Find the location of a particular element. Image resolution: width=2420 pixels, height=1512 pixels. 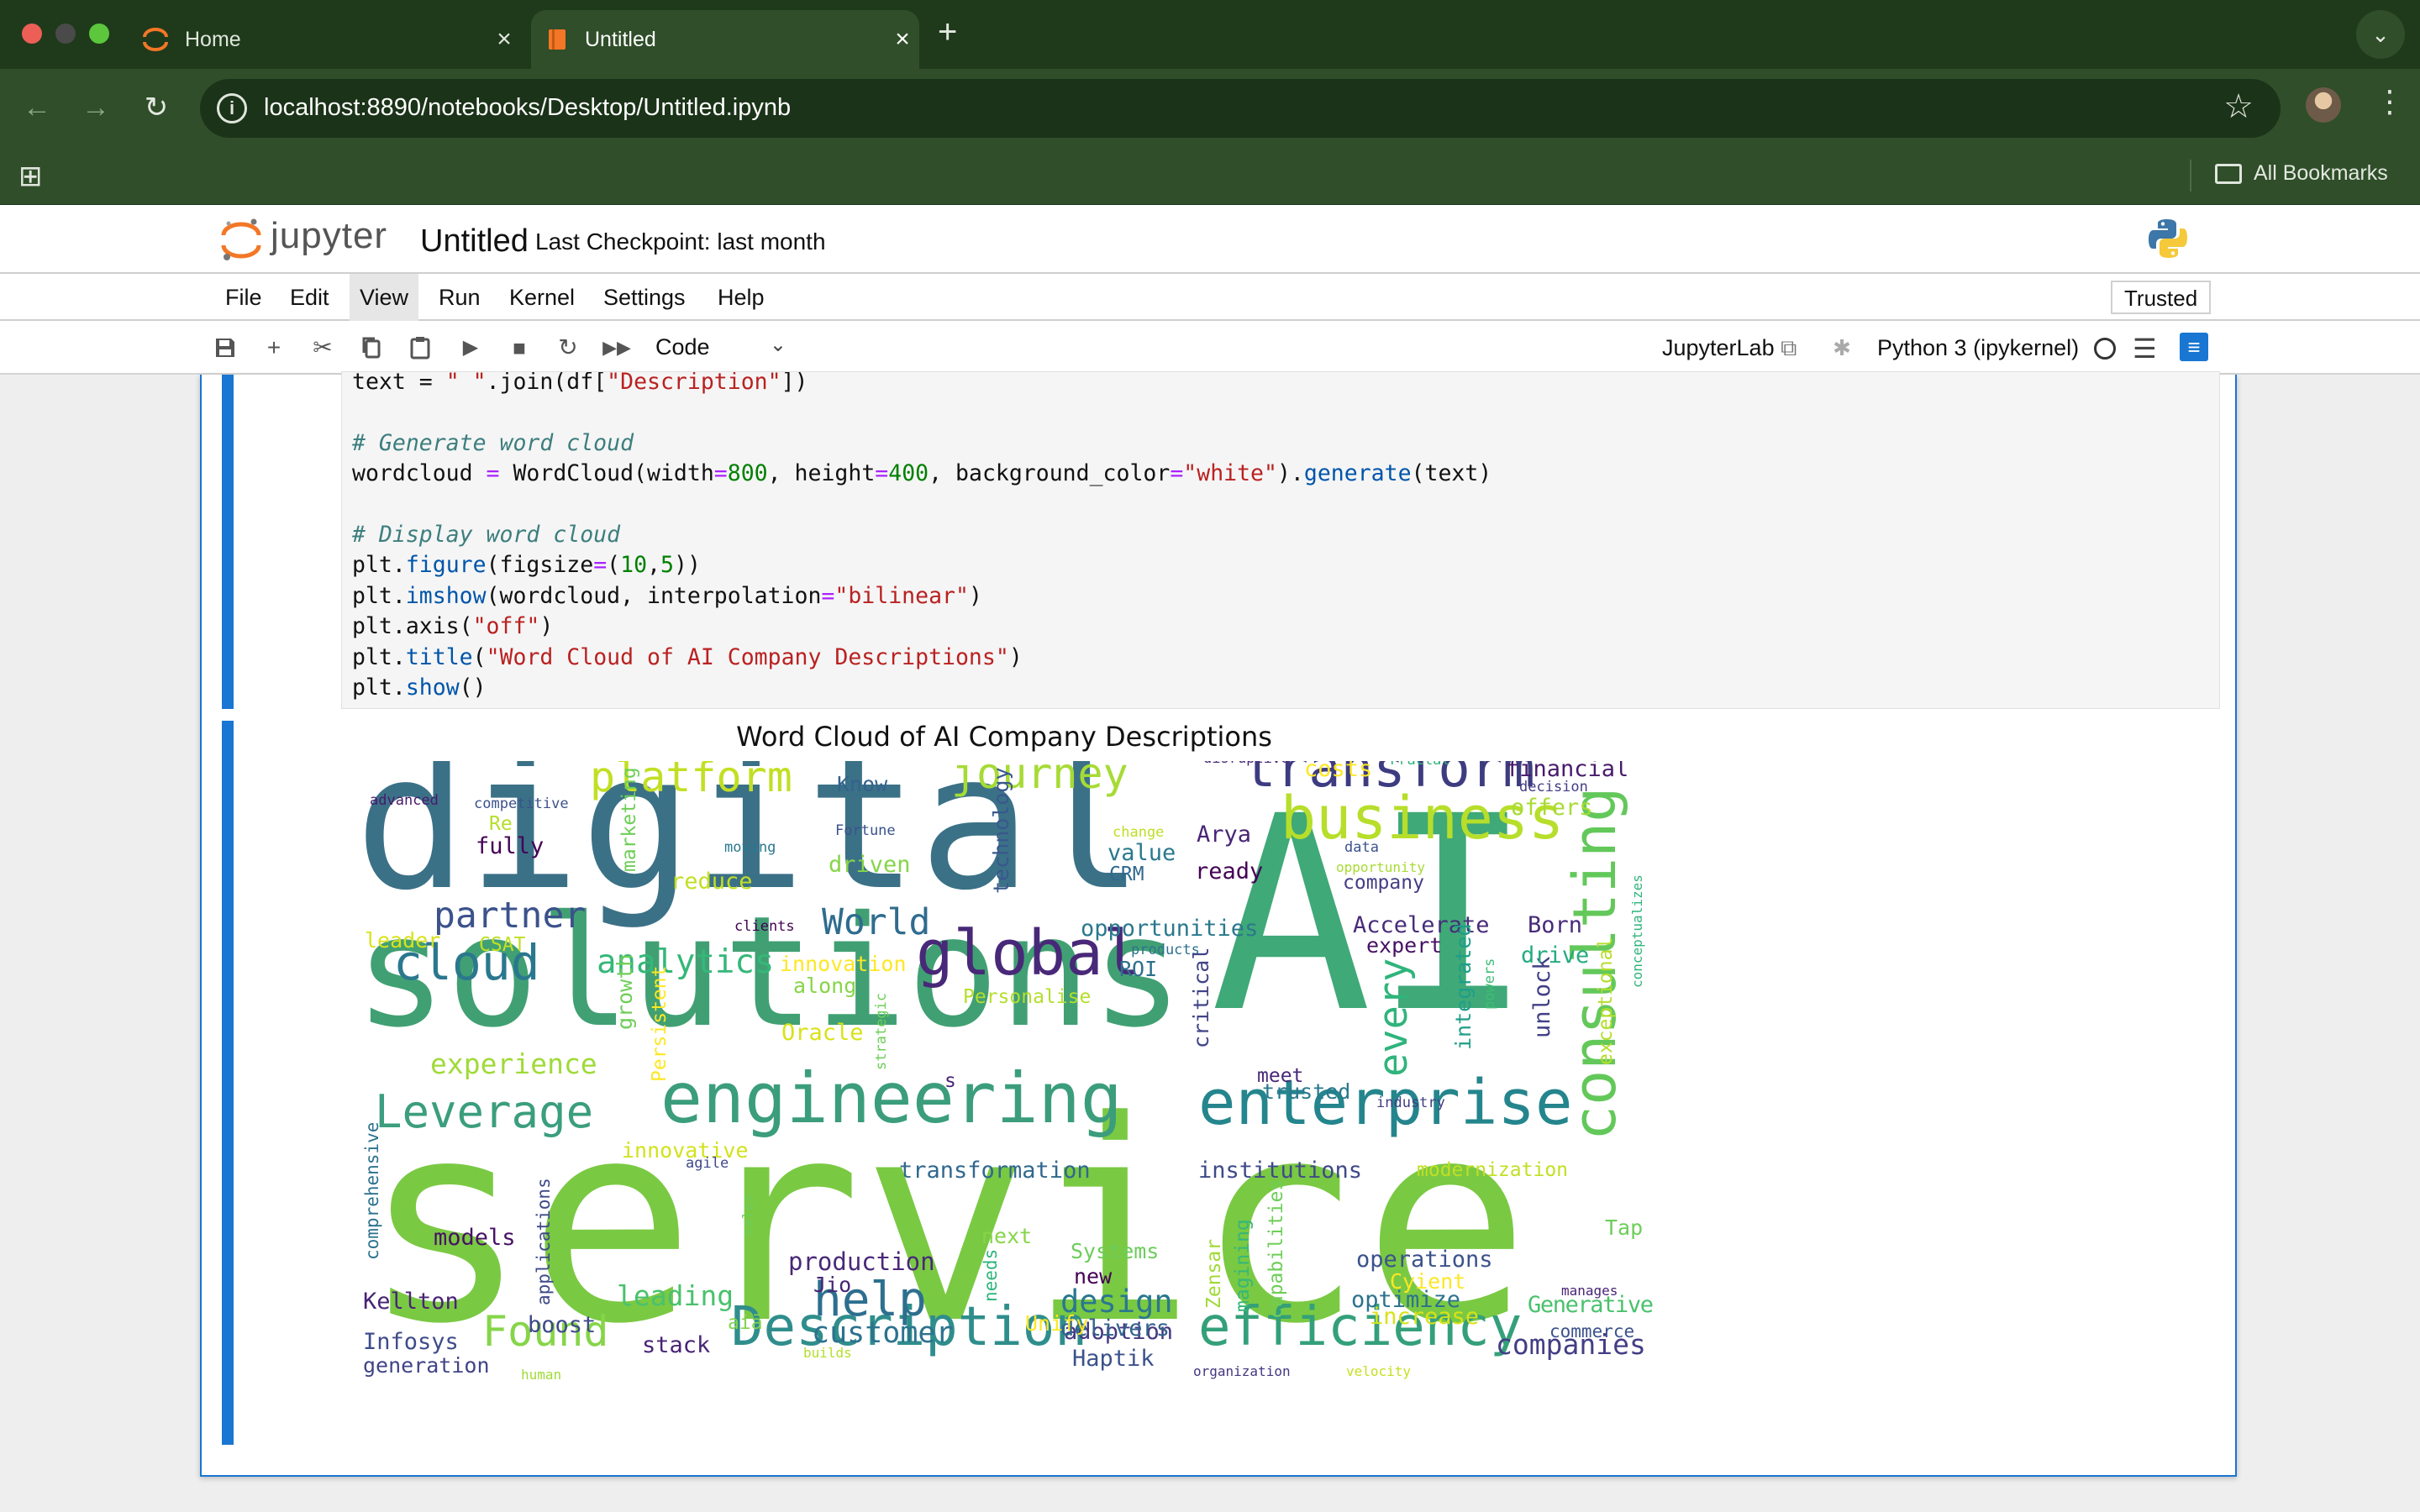

restart-kernel-icon: ↻ is located at coordinates (568, 348).